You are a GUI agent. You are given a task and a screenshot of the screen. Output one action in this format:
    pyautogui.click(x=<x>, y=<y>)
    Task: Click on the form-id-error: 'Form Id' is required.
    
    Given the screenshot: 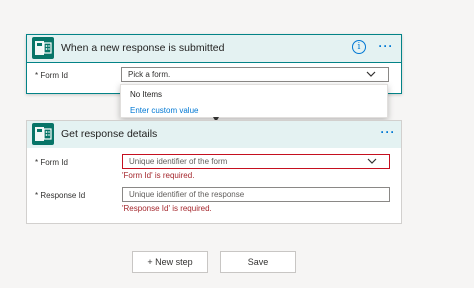 What is the action you would take?
    pyautogui.click(x=158, y=175)
    